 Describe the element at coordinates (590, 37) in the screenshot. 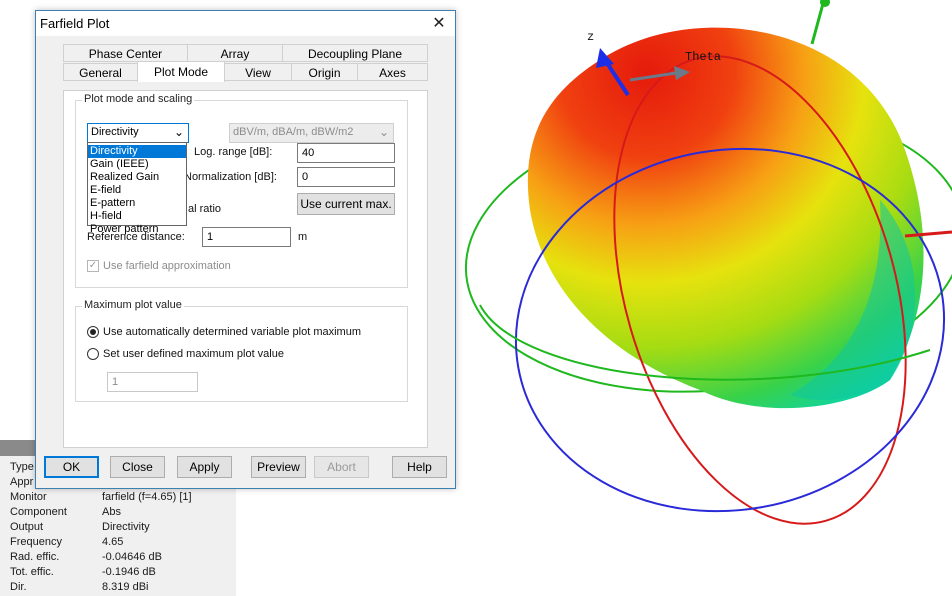

I see `z-axis-label: z` at that location.